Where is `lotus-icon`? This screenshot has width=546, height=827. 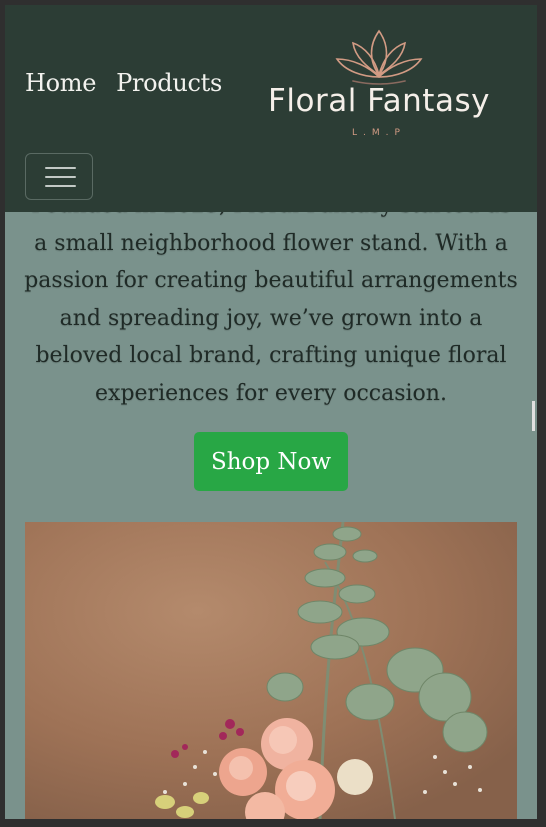
lotus-icon is located at coordinates (379, 57).